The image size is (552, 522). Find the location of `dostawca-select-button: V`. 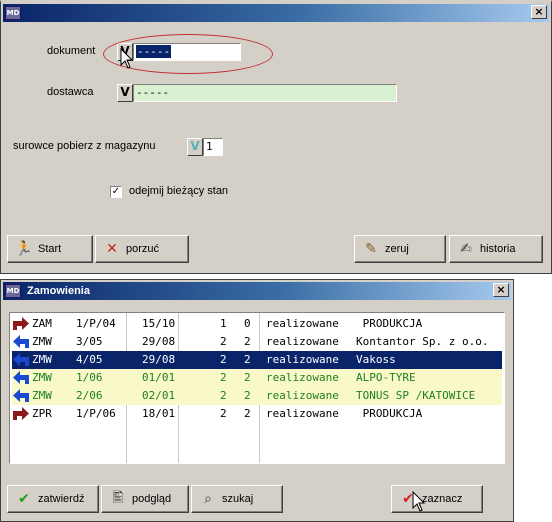

dostawca-select-button: V is located at coordinates (125, 93).